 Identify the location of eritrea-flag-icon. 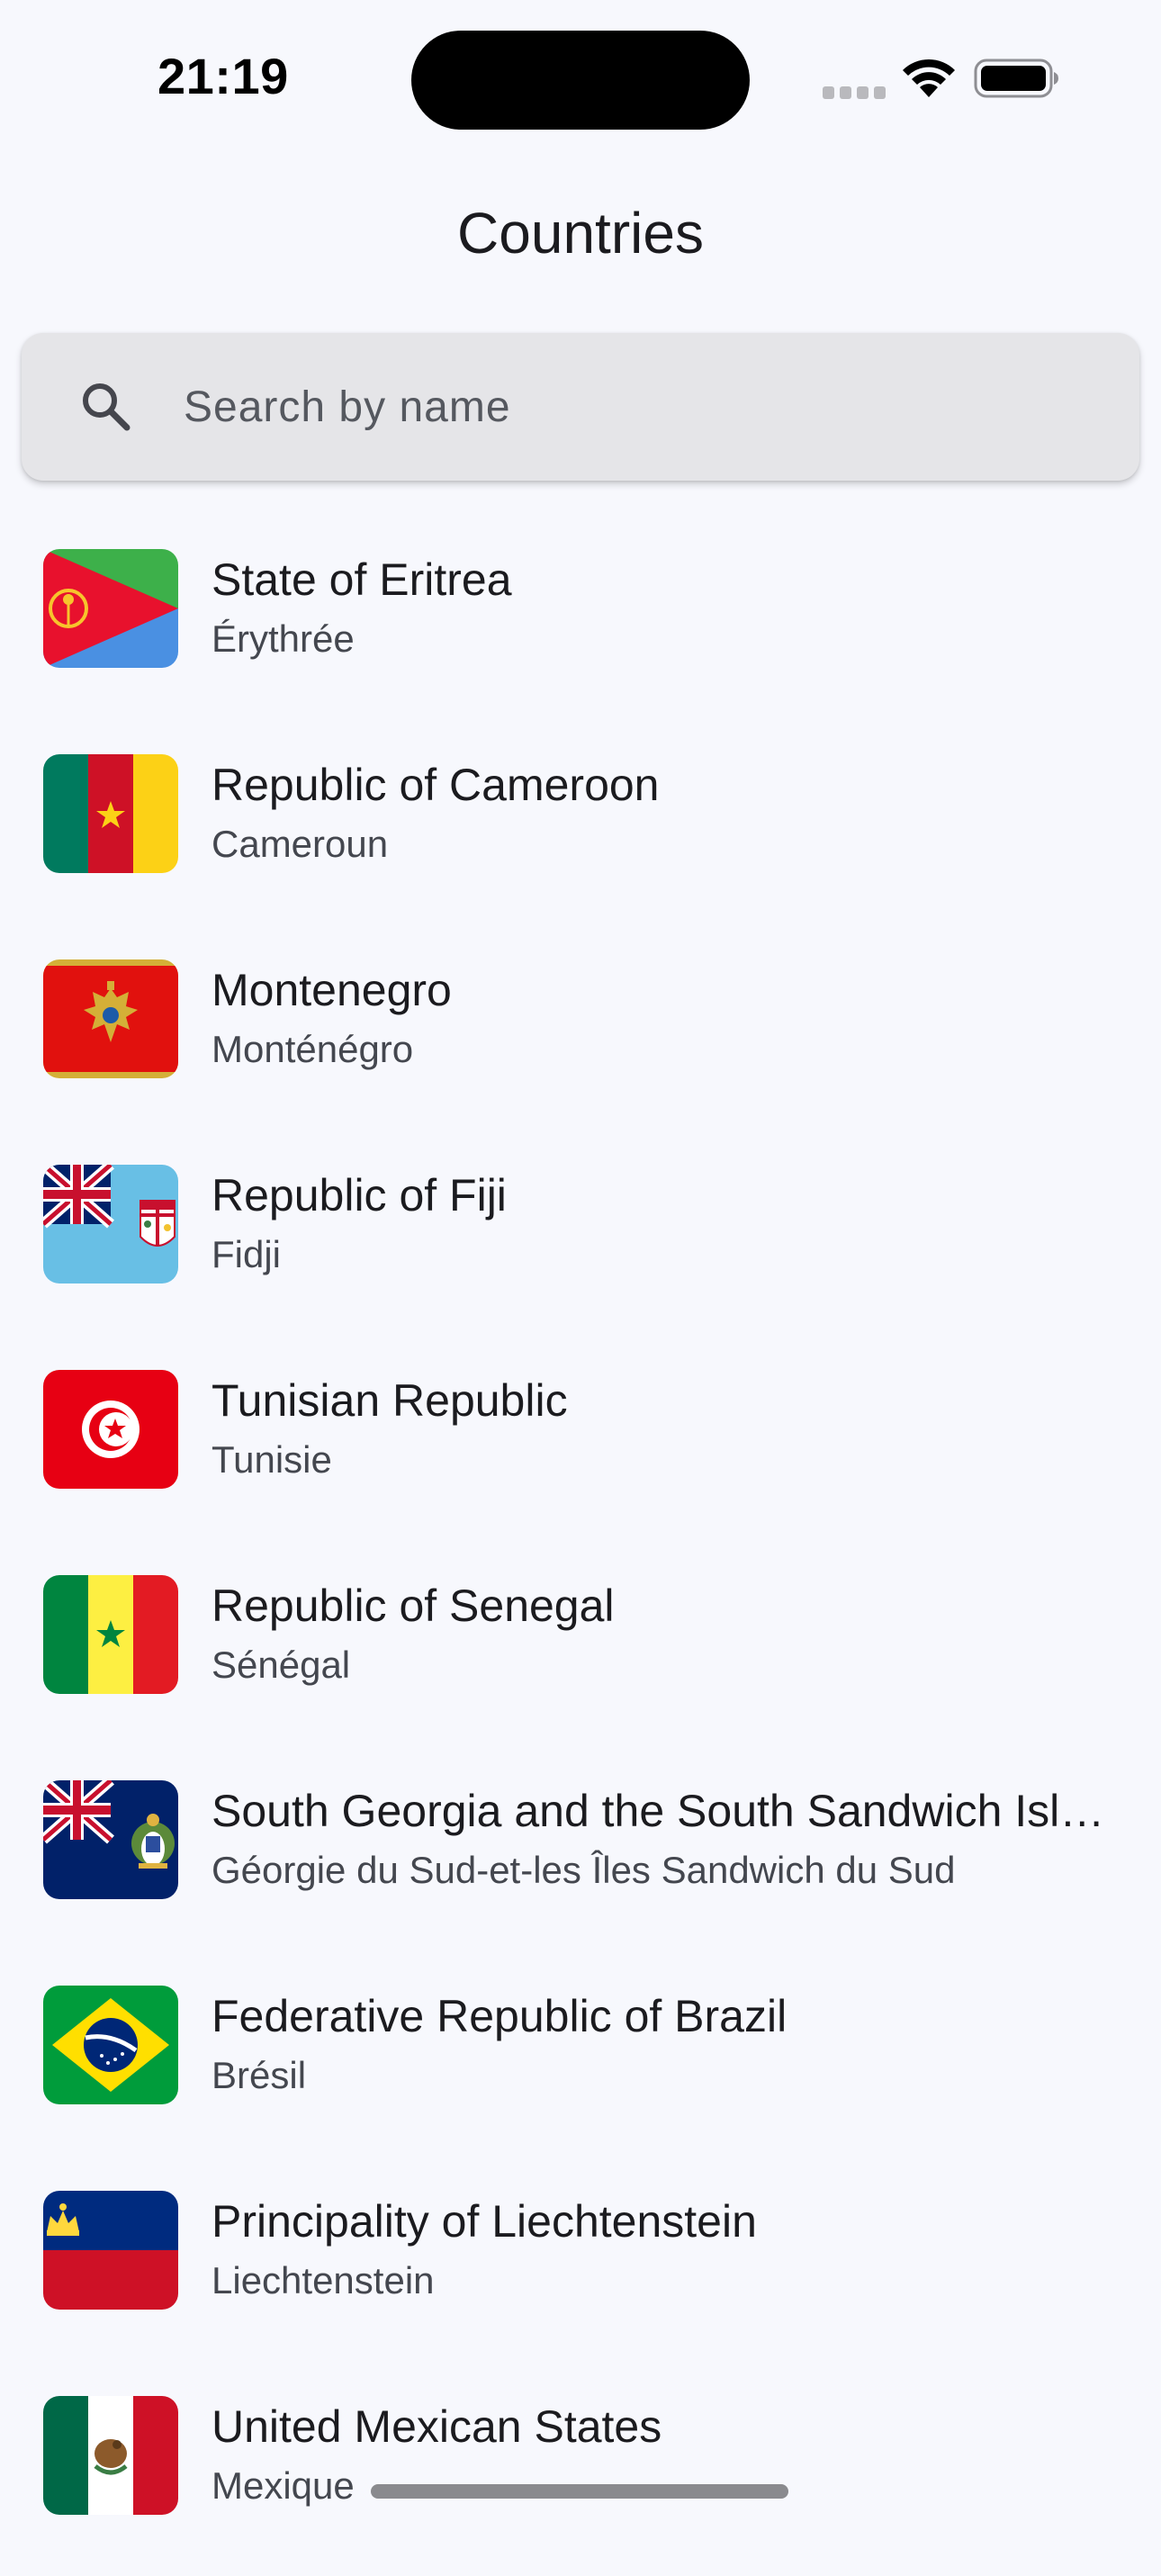
(111, 608).